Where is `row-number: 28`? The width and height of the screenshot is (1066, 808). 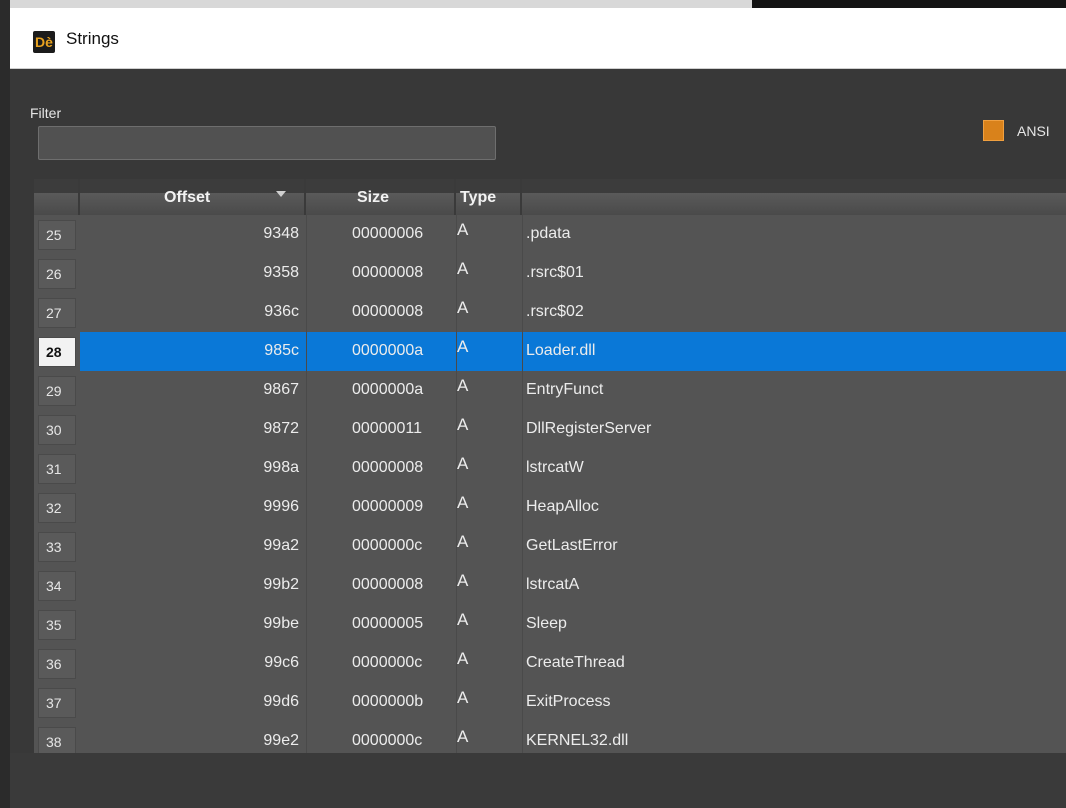 row-number: 28 is located at coordinates (57, 352).